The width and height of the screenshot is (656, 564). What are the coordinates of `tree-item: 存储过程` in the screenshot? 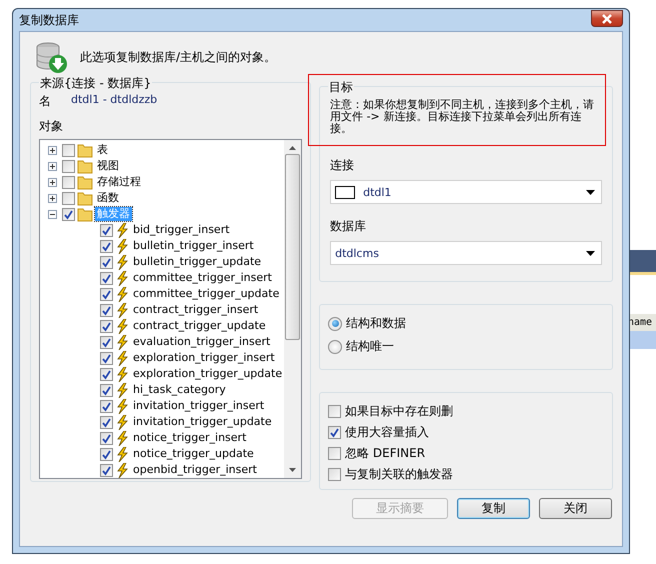 It's located at (119, 182).